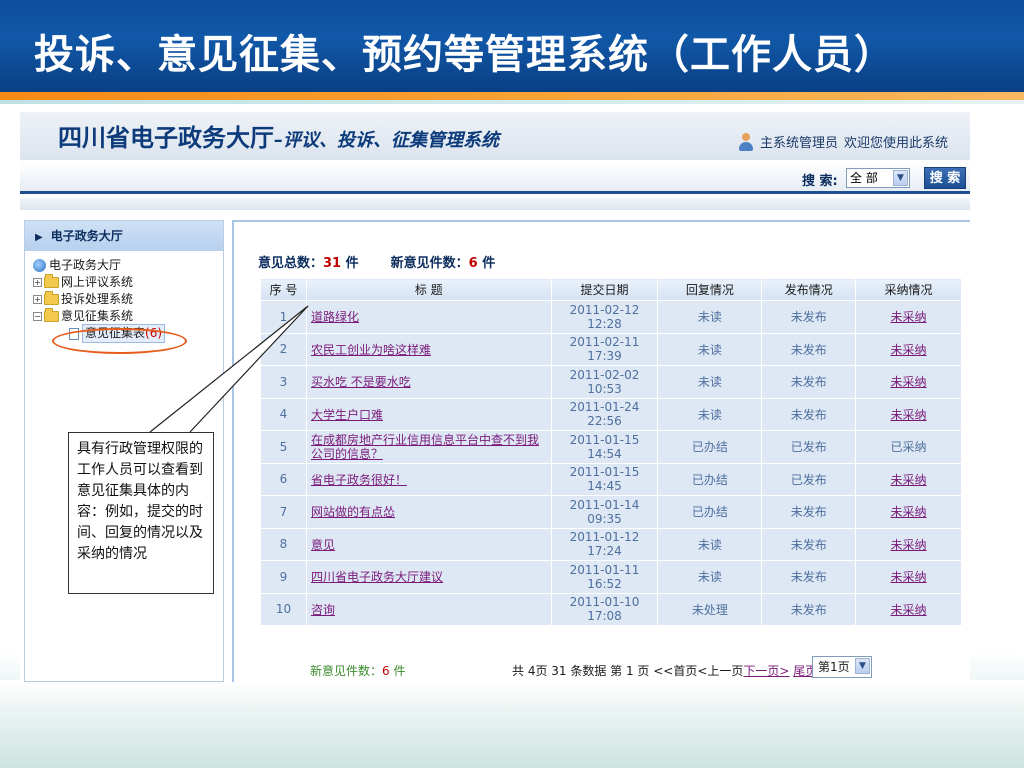 This screenshot has height=768, width=1024. I want to click on row-title-link: 省电子政务很好！, so click(359, 480).